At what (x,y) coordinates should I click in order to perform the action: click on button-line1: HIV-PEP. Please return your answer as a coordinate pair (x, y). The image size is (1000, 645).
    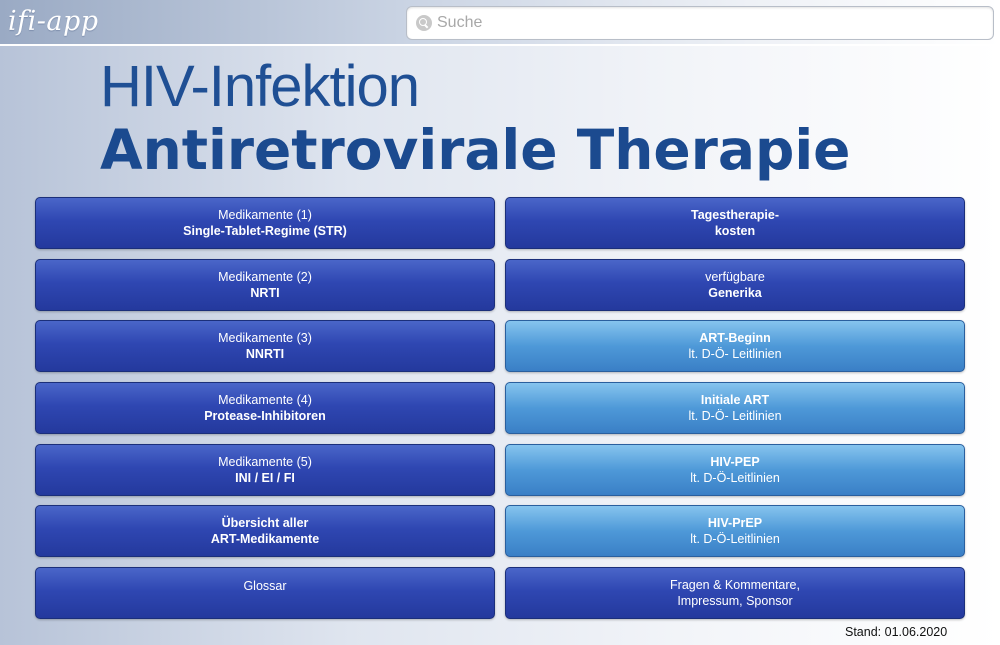
    Looking at the image, I should click on (735, 462).